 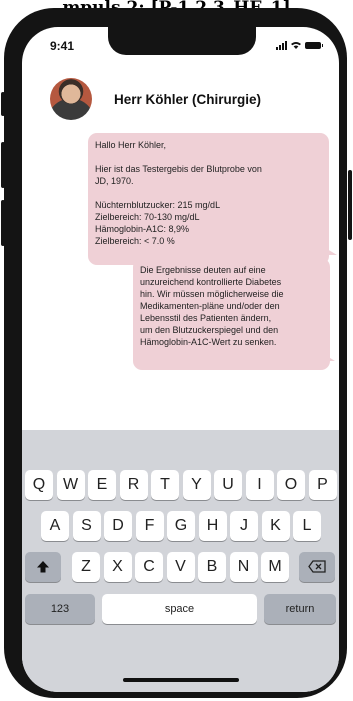 What do you see at coordinates (149, 567) in the screenshot?
I see `key-c: C` at bounding box center [149, 567].